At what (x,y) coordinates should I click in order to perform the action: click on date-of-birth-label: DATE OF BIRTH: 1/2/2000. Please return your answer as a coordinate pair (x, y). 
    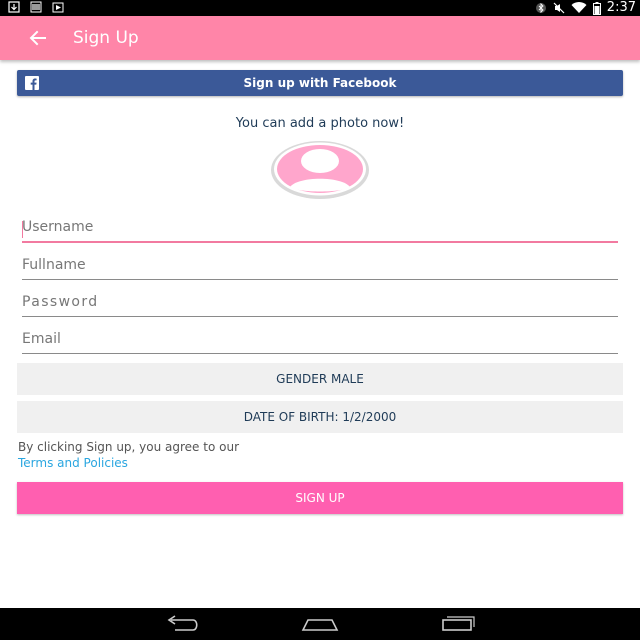
    Looking at the image, I should click on (320, 417).